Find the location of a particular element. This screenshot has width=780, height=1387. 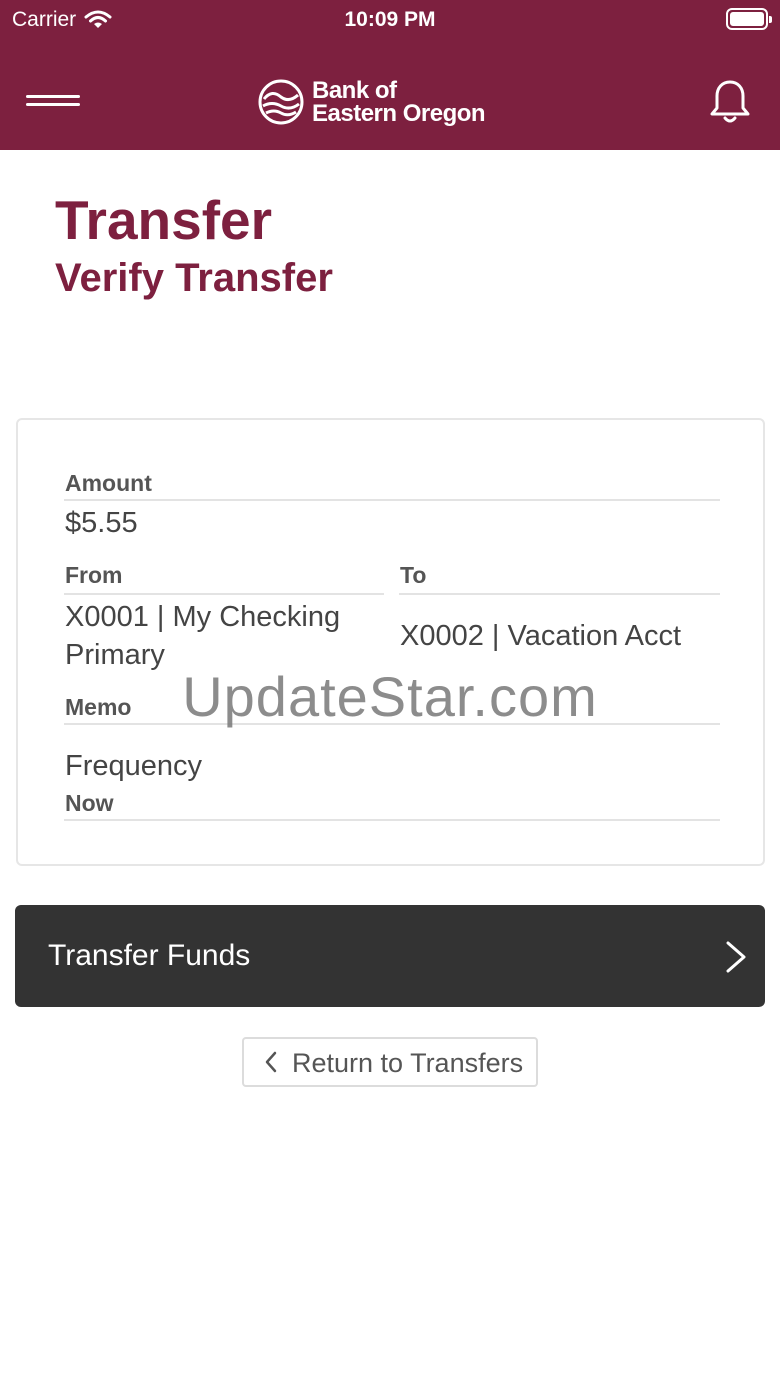

transfer-funds-label: Transfer Funds is located at coordinates (149, 955).